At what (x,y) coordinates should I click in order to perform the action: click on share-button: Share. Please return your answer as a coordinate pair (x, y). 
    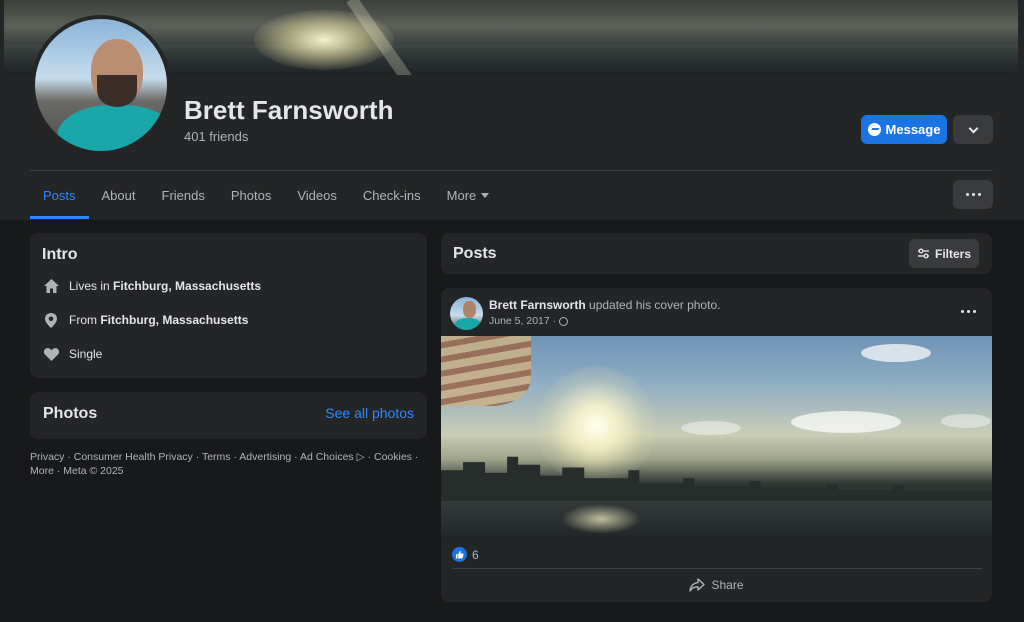
    Looking at the image, I should click on (716, 585).